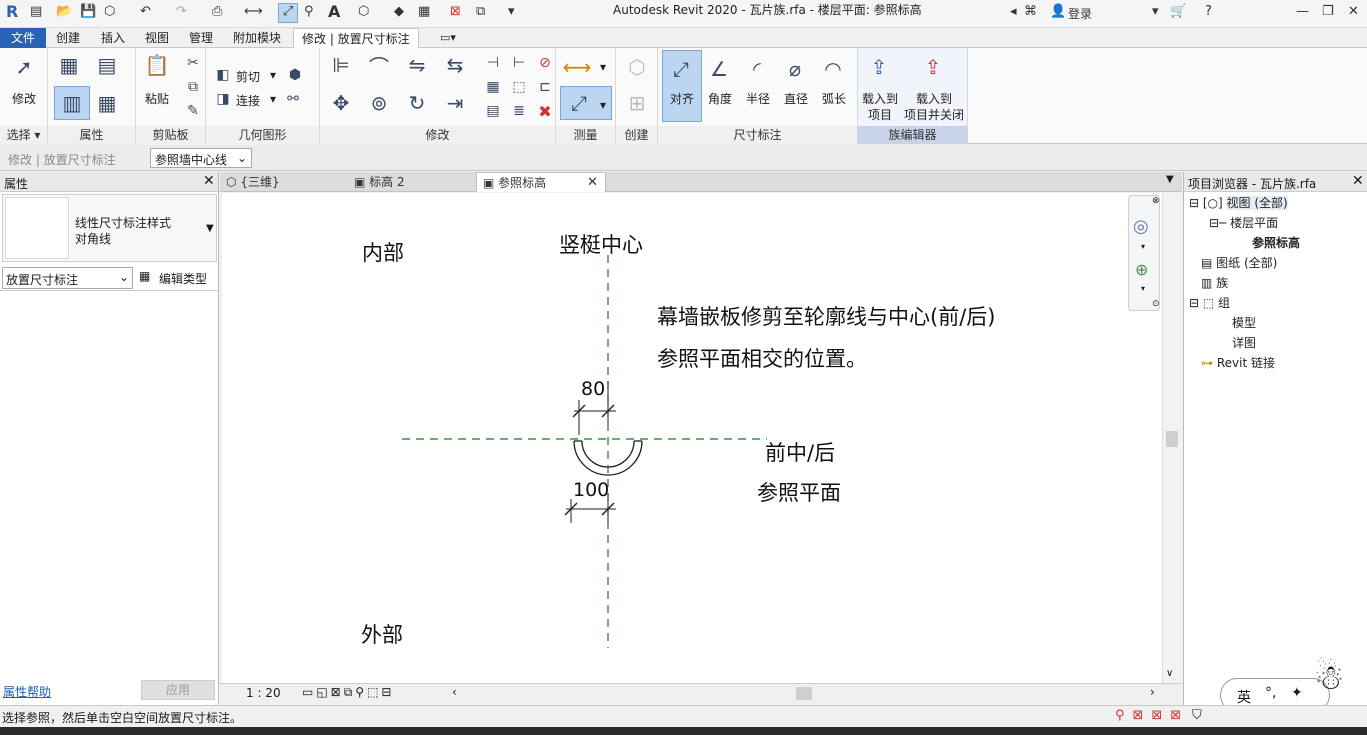 This screenshot has width=1367, height=735. Describe the element at coordinates (795, 69) in the screenshot. I see `diameter-icon: ⌀` at that location.